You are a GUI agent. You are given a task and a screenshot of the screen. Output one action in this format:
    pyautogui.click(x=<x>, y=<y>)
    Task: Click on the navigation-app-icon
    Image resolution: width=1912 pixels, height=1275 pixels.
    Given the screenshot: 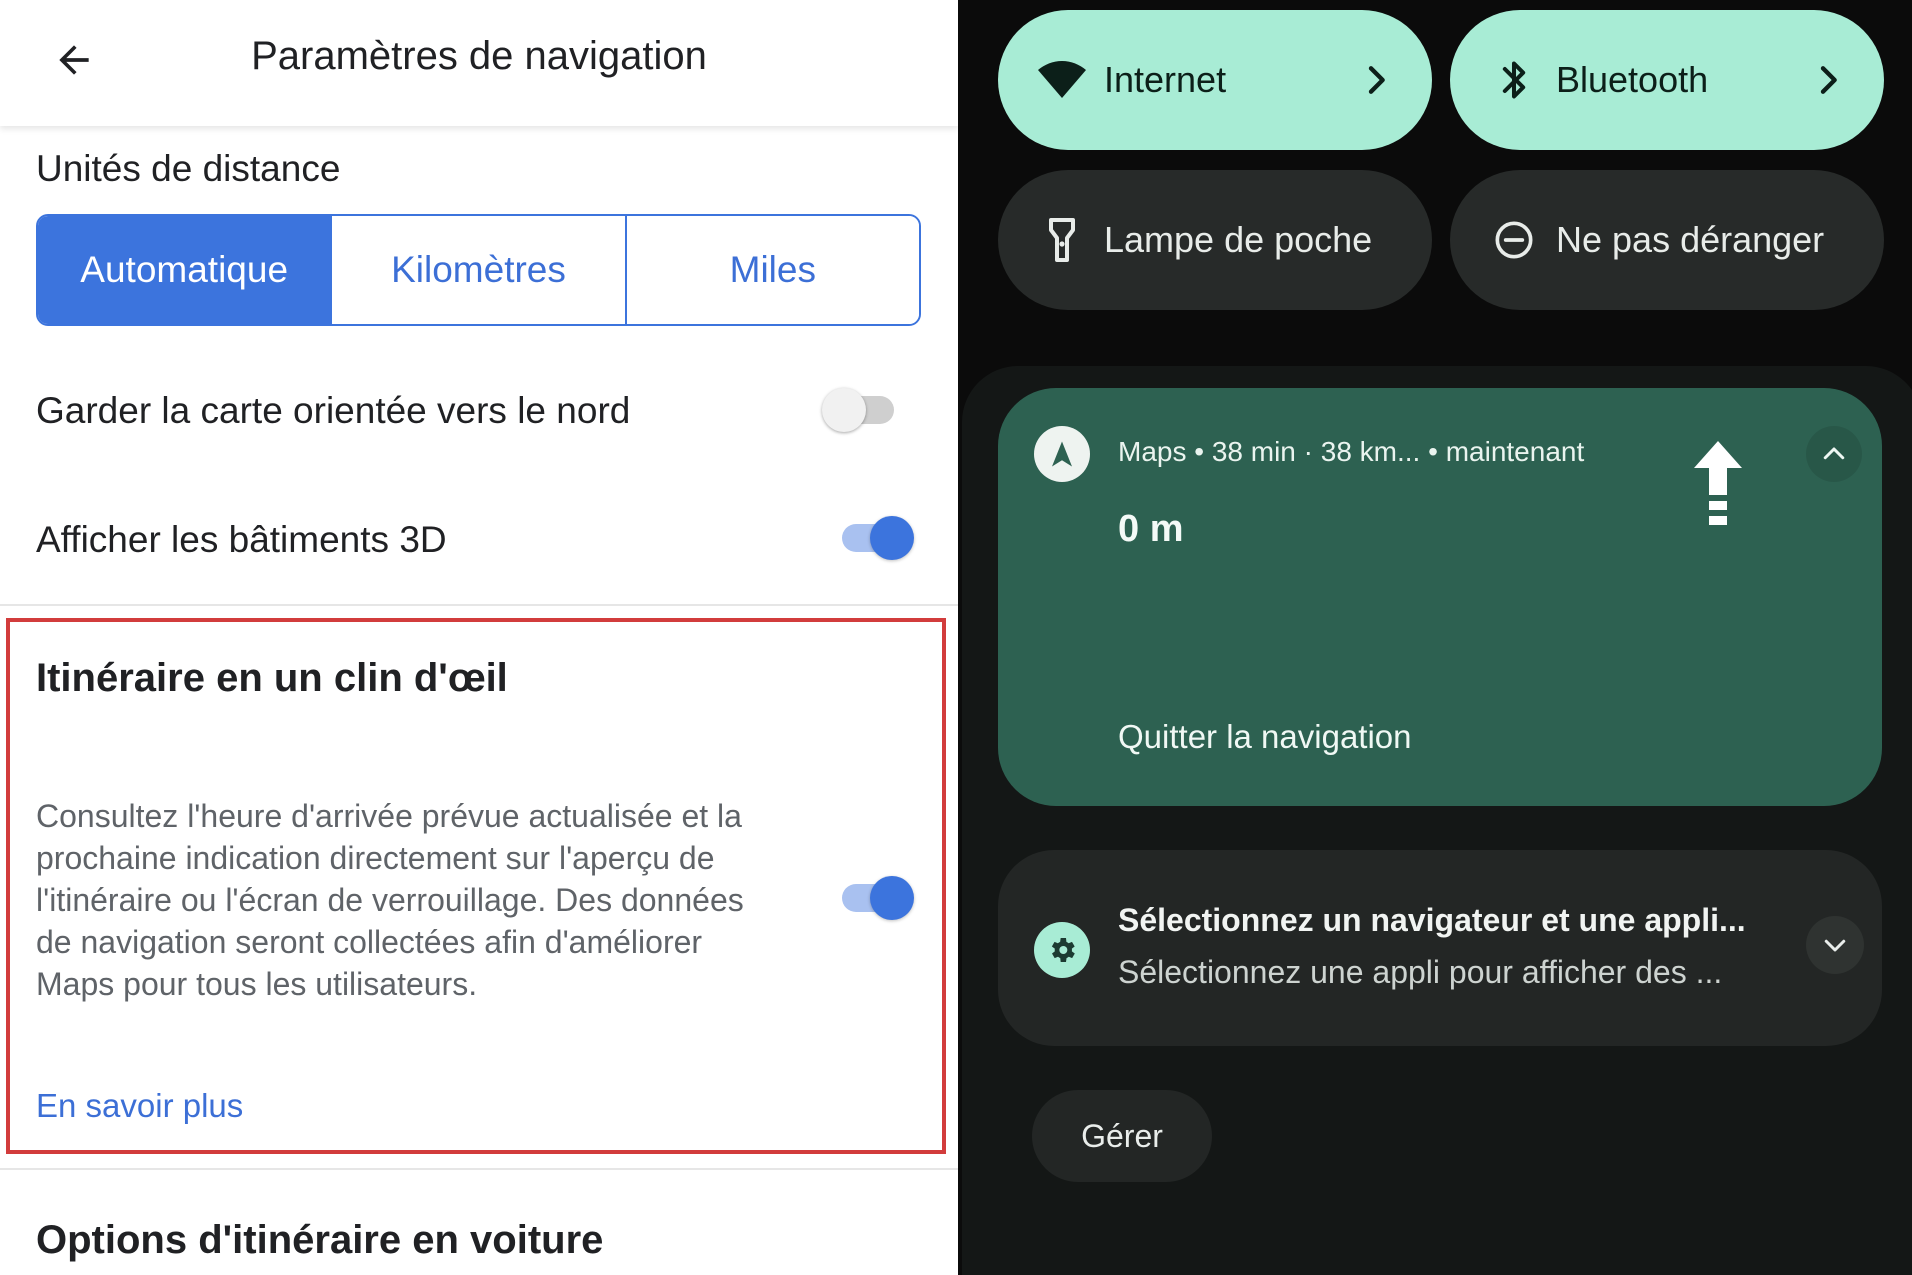 What is the action you would take?
    pyautogui.click(x=1062, y=454)
    